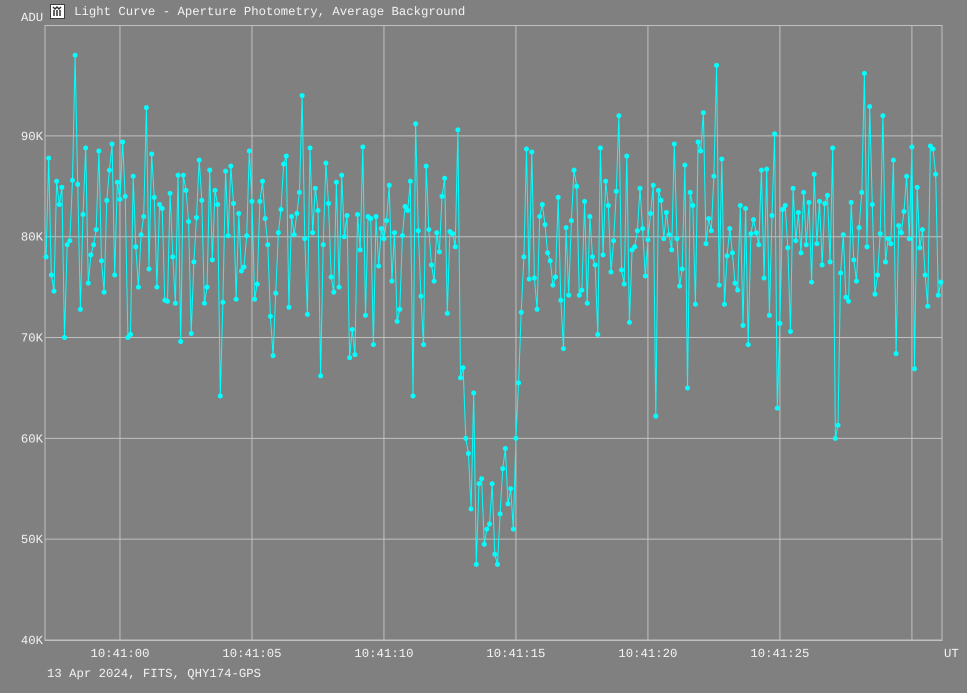 This screenshot has height=693, width=967. What do you see at coordinates (154, 674) in the screenshot?
I see `footer-caption: 13 Apr 2024, FITS, QHY174-GPS` at bounding box center [154, 674].